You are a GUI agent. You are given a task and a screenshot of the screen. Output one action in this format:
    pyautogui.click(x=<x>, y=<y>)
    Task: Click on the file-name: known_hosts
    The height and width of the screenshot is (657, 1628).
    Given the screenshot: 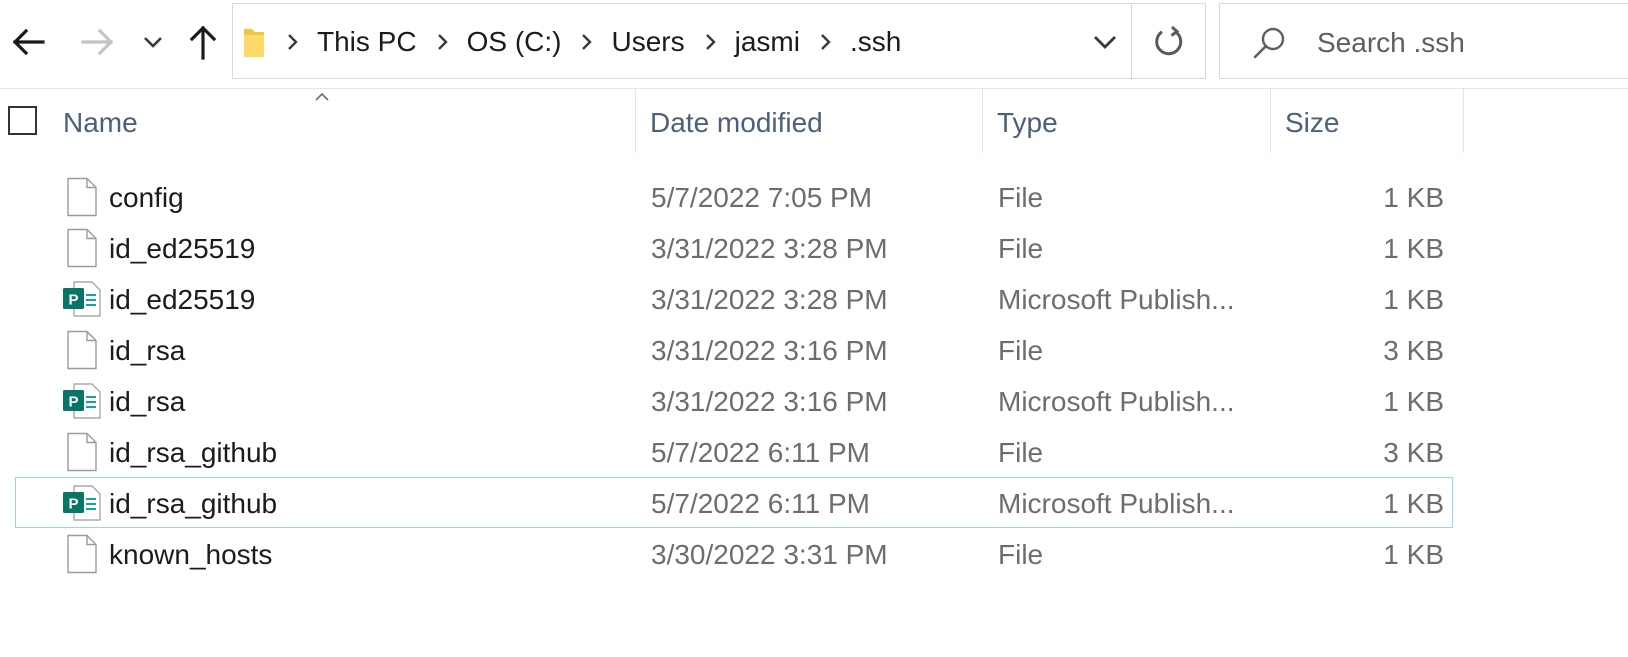 What is the action you would take?
    pyautogui.click(x=190, y=553)
    